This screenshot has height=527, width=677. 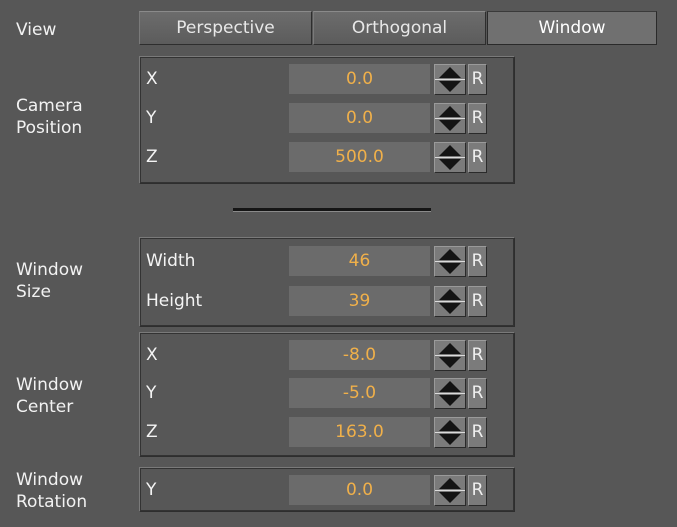 I want to click on view-orthogonal-button: Orthogonal, so click(x=399, y=28).